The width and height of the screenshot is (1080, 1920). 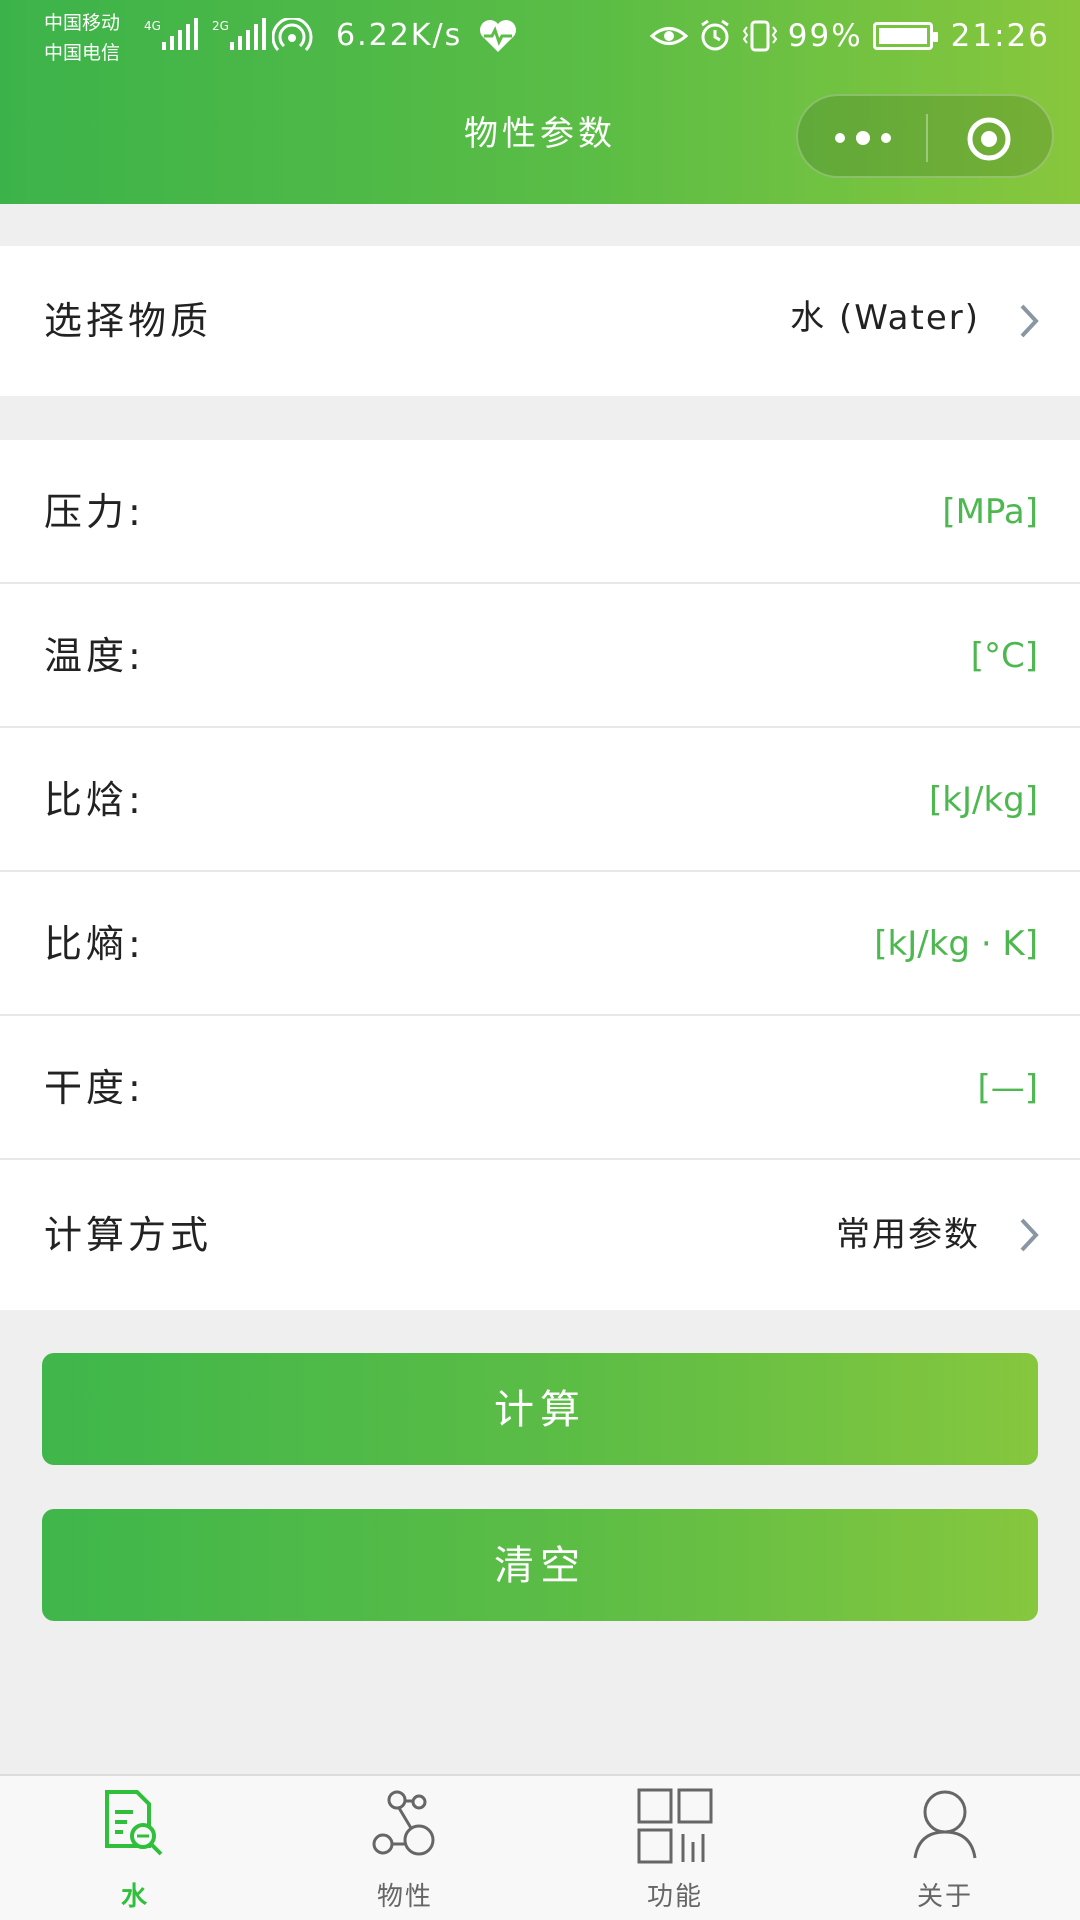 What do you see at coordinates (171, 34) in the screenshot?
I see `signal-4g-icon: 4G` at bounding box center [171, 34].